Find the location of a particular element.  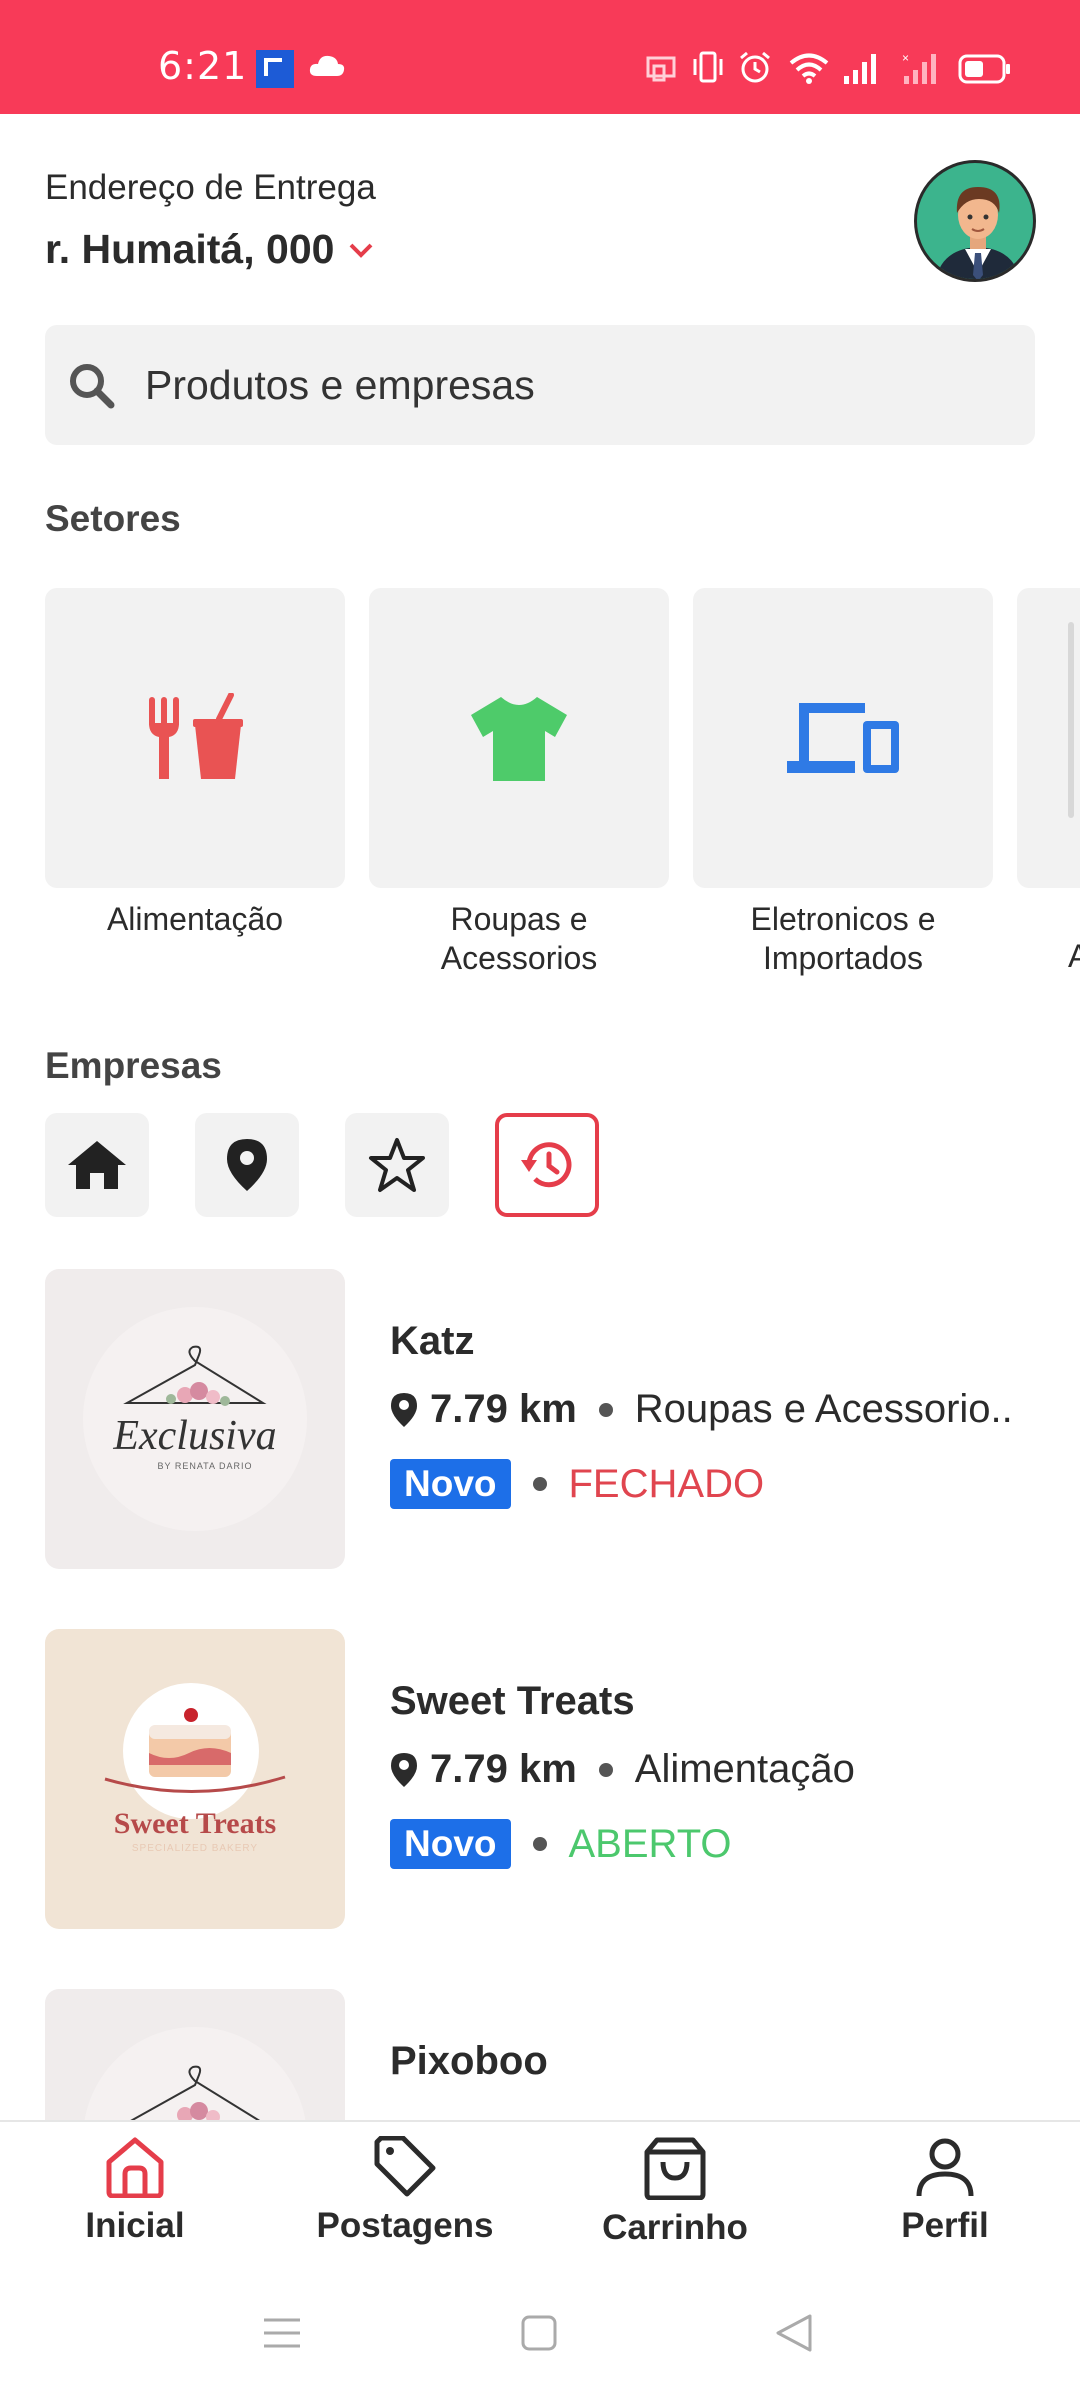

nav-item-cart: Carrinho is located at coordinates (675, 2192).